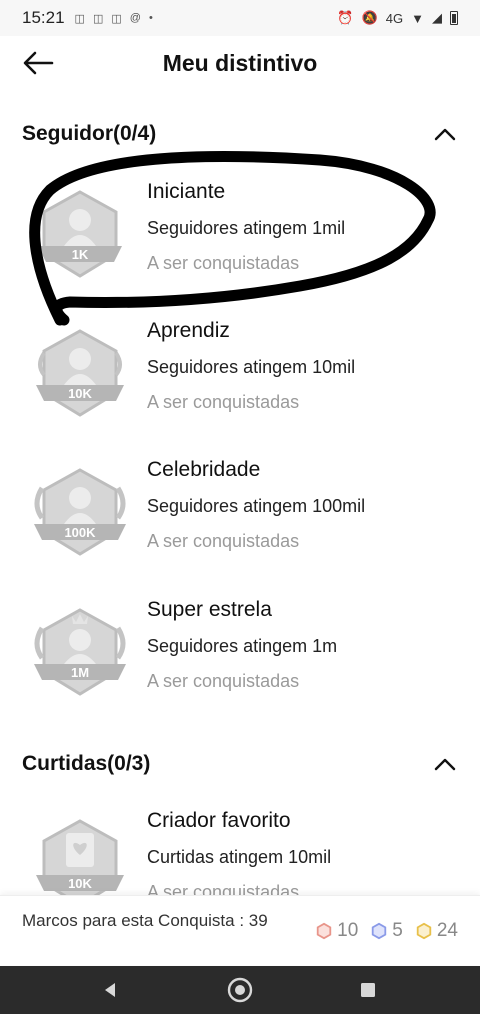 The image size is (480, 1014). Describe the element at coordinates (369, 17) in the screenshot. I see `mute-icon: 🔕` at that location.